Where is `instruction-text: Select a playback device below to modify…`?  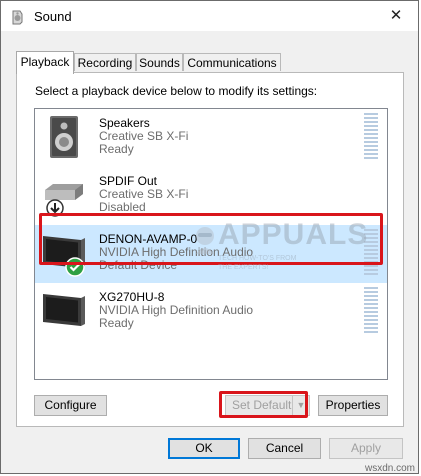
instruction-text: Select a playback device below to modify… is located at coordinates (176, 91).